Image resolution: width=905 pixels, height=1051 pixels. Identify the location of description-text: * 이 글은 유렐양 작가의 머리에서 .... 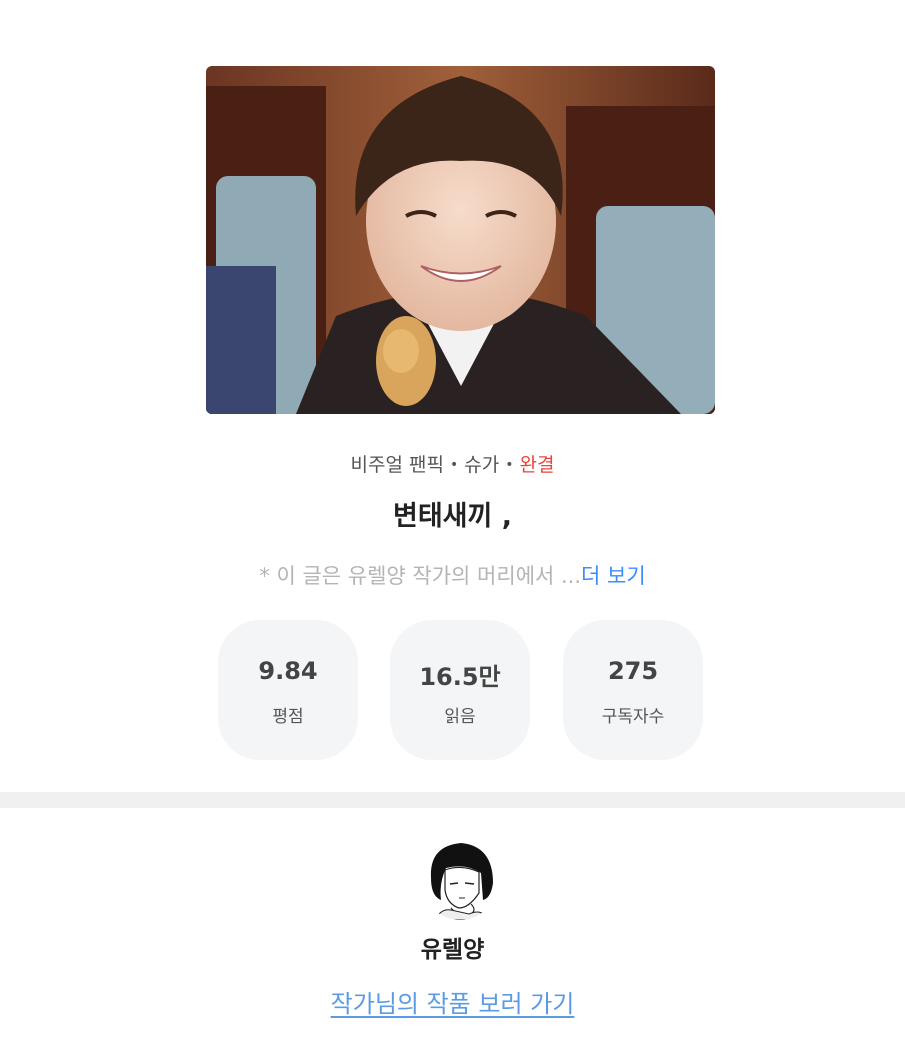
(420, 576).